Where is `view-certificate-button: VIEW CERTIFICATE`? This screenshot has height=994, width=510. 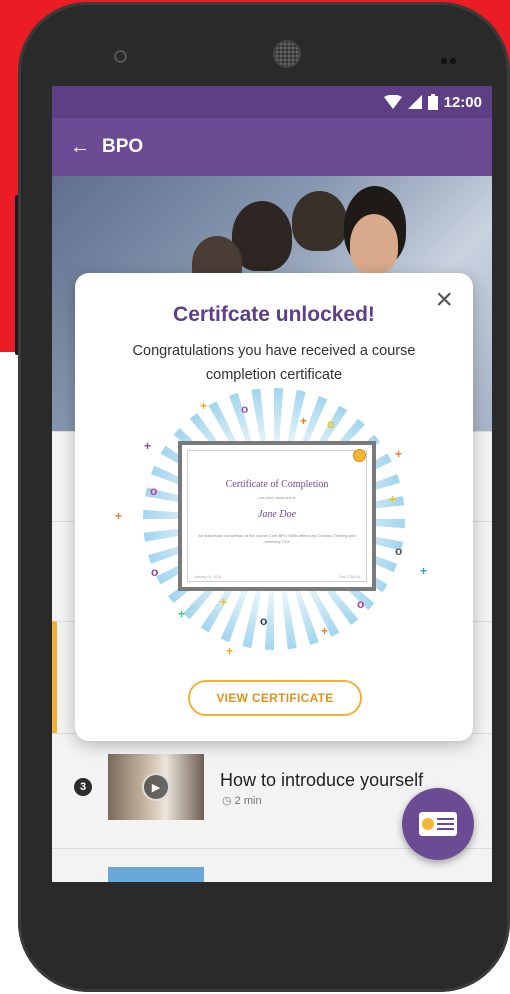
view-certificate-button: VIEW CERTIFICATE is located at coordinates (275, 698).